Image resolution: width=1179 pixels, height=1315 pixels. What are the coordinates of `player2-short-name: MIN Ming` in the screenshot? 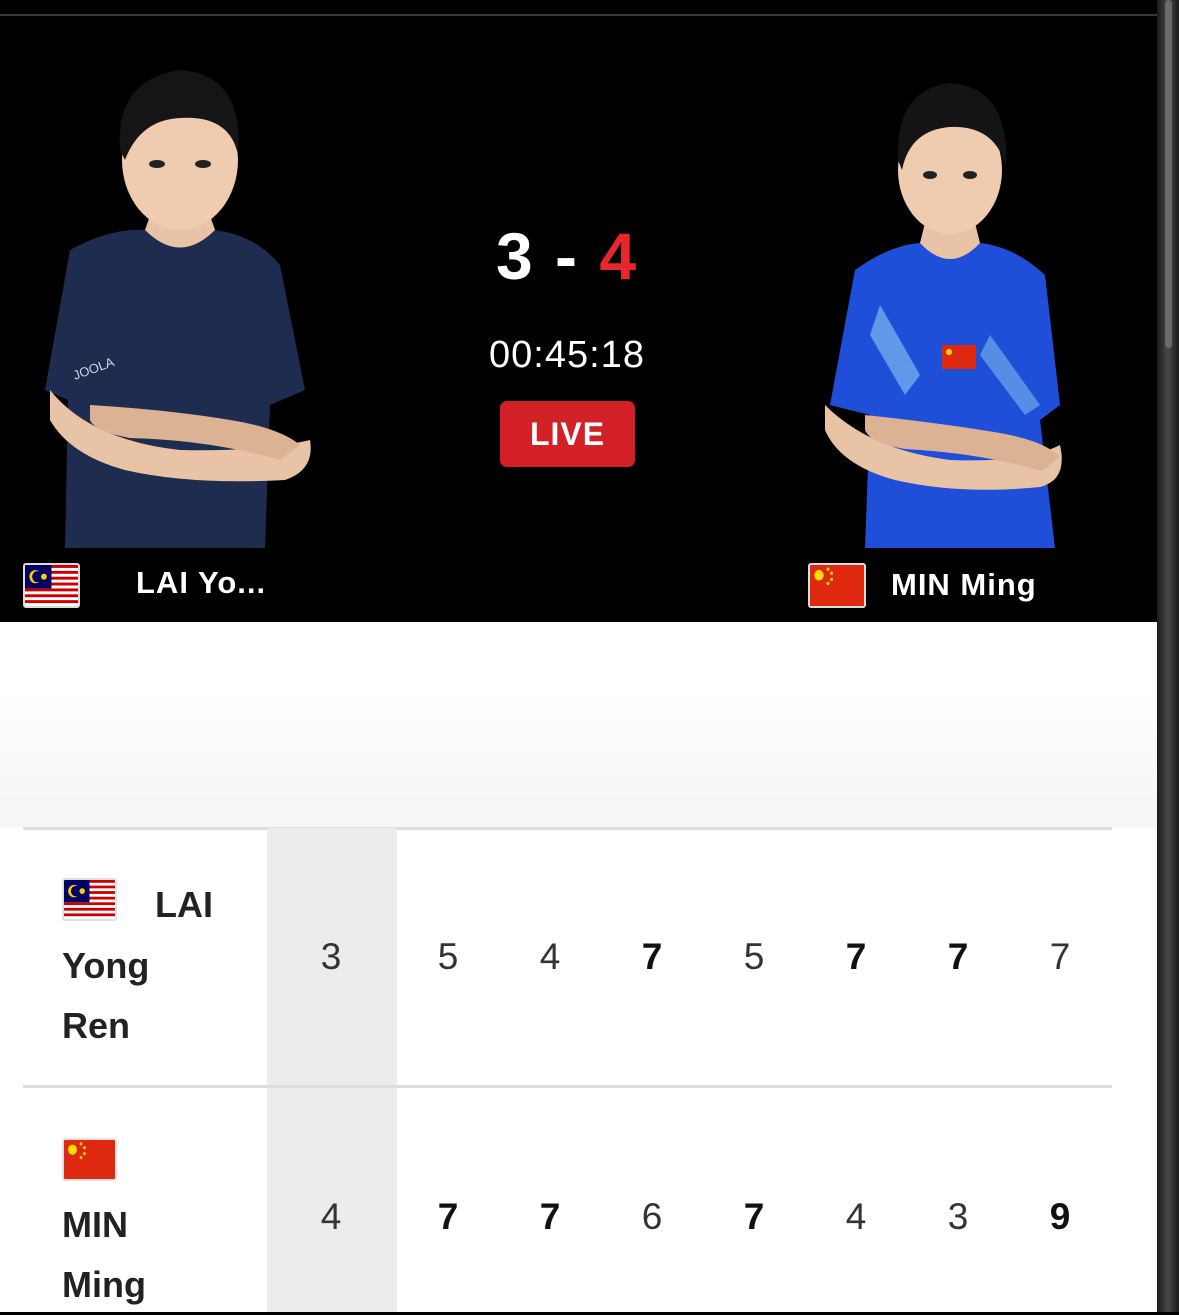 It's located at (964, 585).